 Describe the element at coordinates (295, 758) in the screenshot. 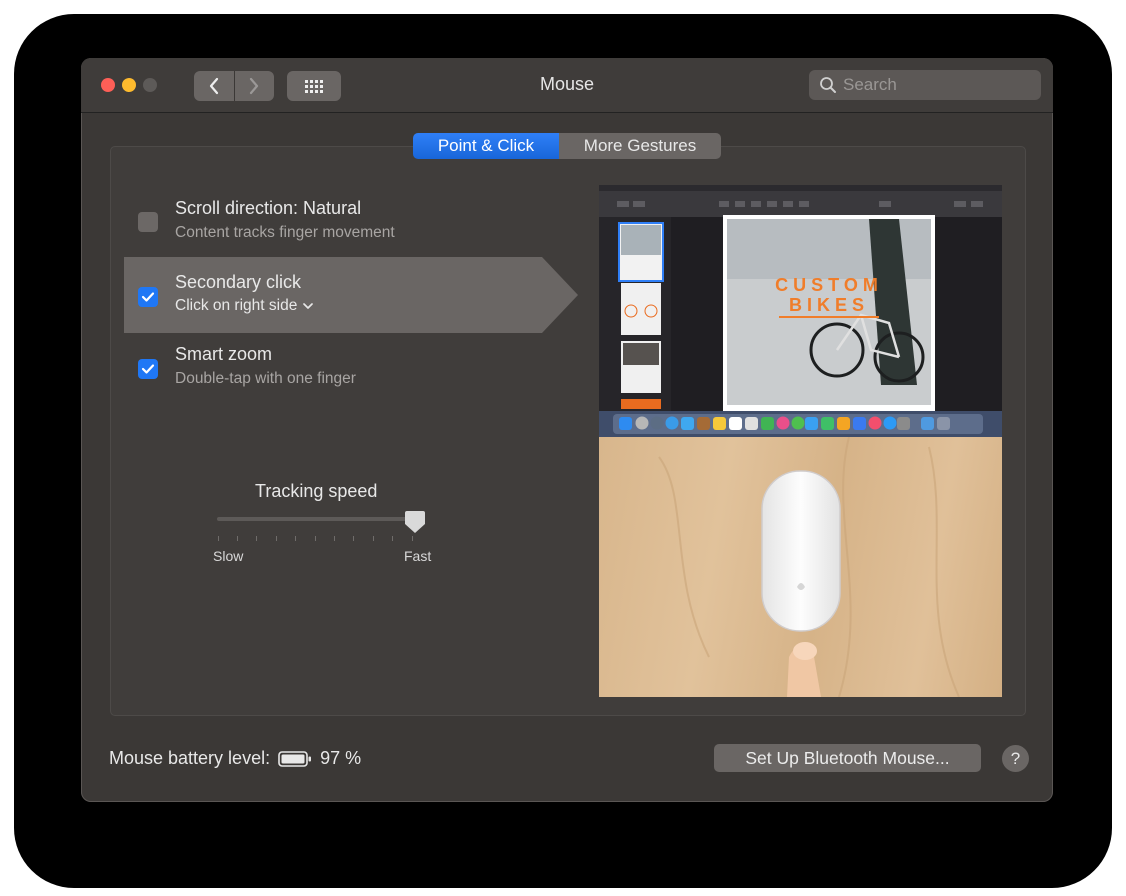

I see `battery-icon` at that location.